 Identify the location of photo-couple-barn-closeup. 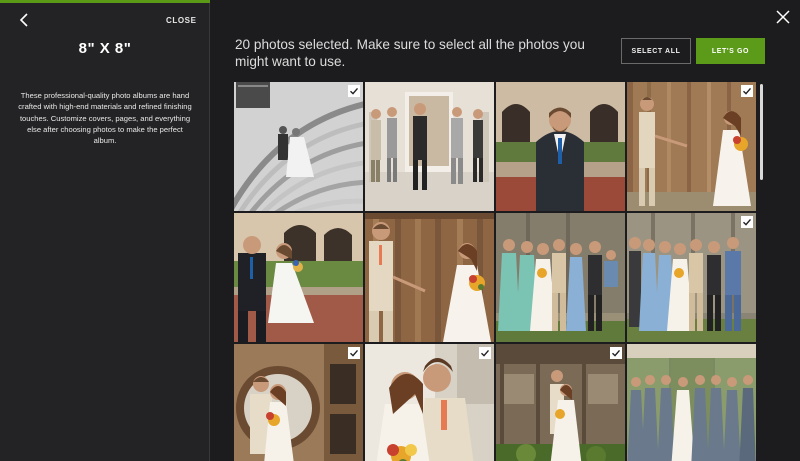
(429, 277).